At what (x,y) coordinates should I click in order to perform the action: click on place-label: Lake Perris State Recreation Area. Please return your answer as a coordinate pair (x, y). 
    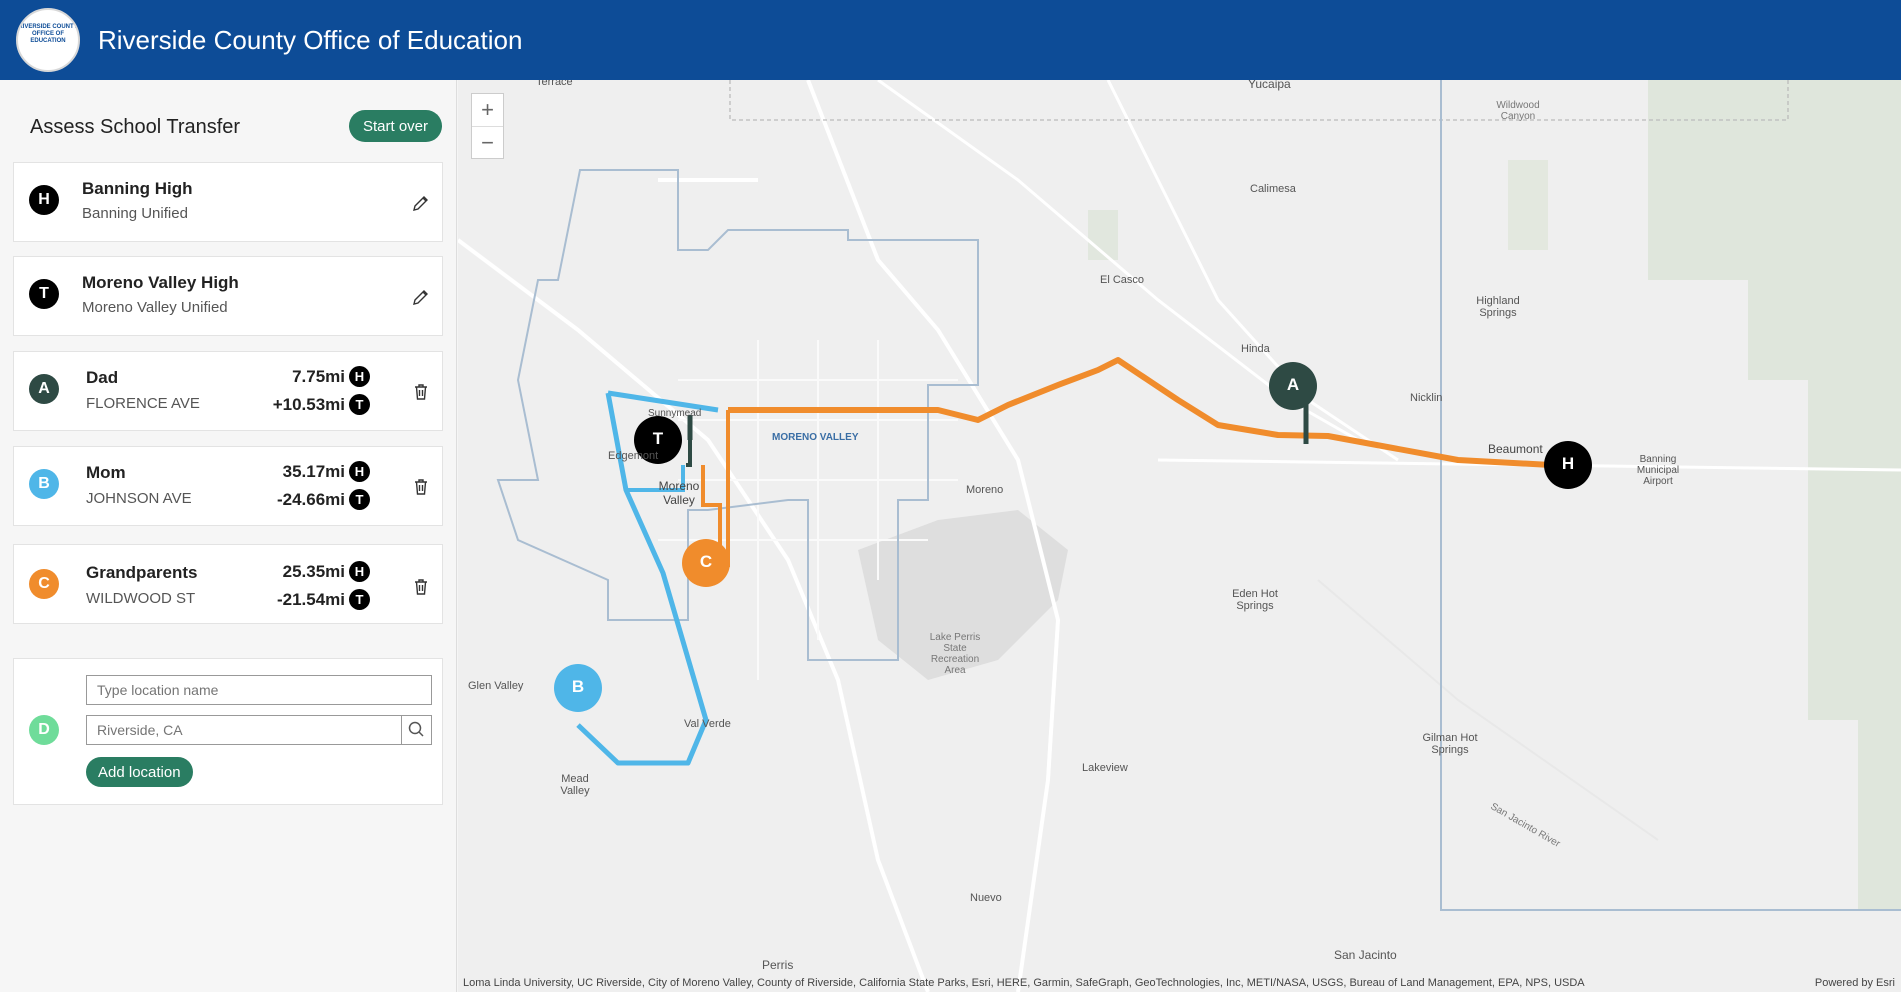
    Looking at the image, I should click on (955, 654).